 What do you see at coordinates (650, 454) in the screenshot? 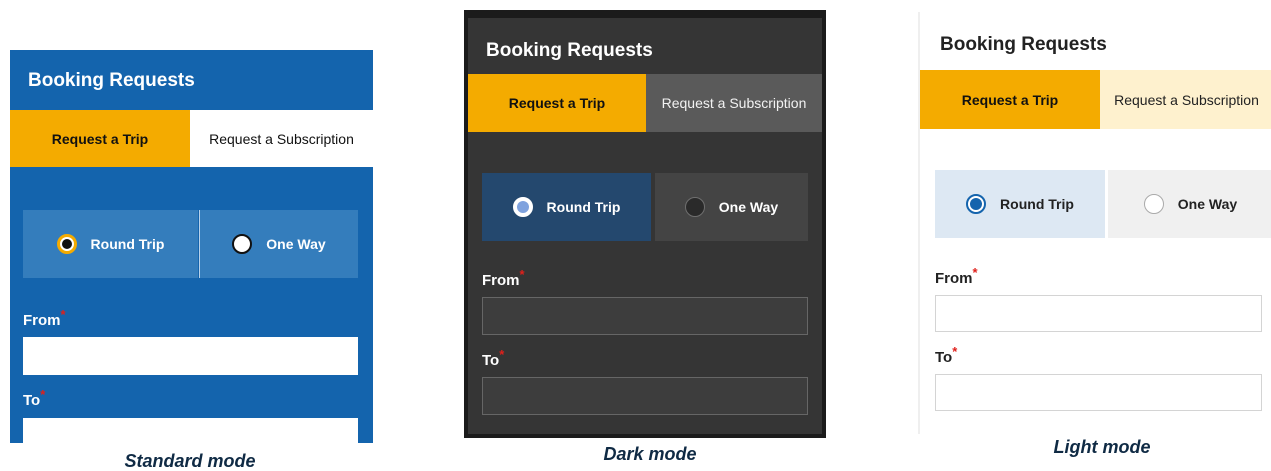
I see `caption-dark-mode: Dark mode` at bounding box center [650, 454].